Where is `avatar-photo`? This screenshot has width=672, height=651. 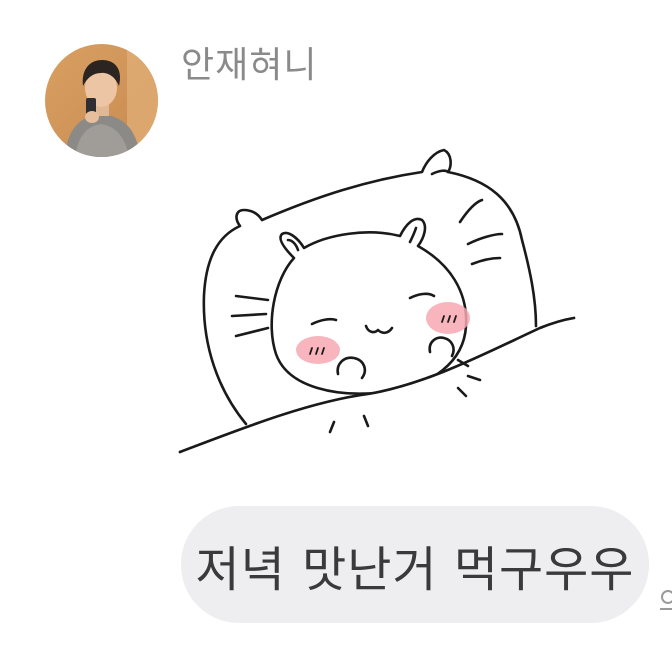
avatar-photo is located at coordinates (101, 100).